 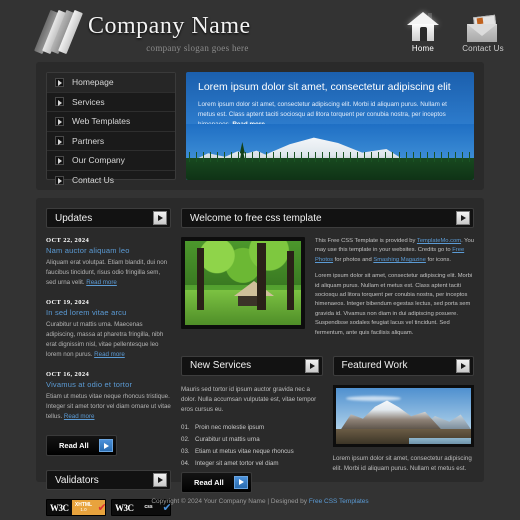 What do you see at coordinates (463, 365) in the screenshot?
I see `featured-work-more-button` at bounding box center [463, 365].